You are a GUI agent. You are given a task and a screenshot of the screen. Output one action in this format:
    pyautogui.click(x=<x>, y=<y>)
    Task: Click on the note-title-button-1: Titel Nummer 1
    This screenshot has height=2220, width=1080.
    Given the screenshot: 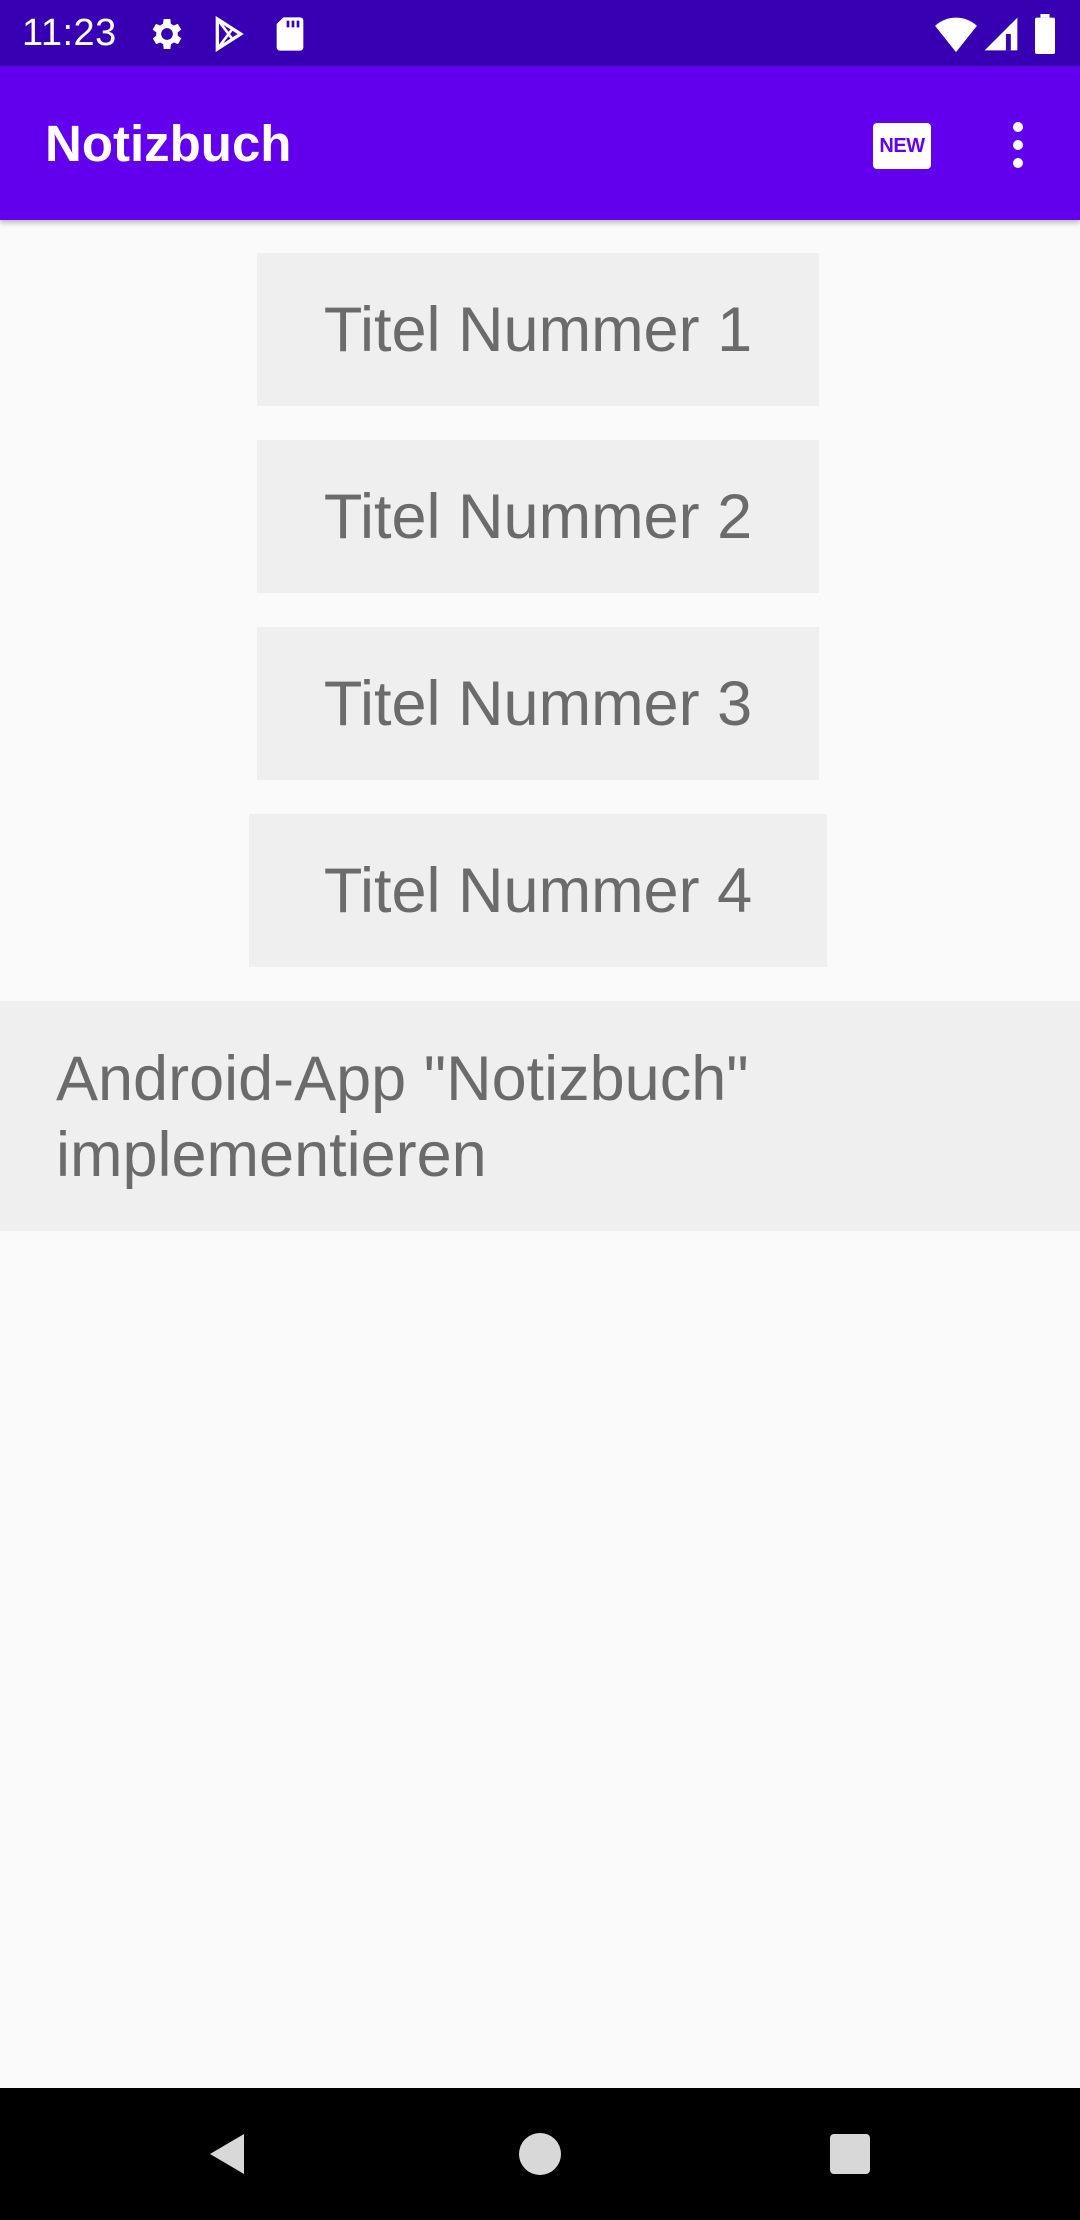 What is the action you would take?
    pyautogui.click(x=538, y=329)
    